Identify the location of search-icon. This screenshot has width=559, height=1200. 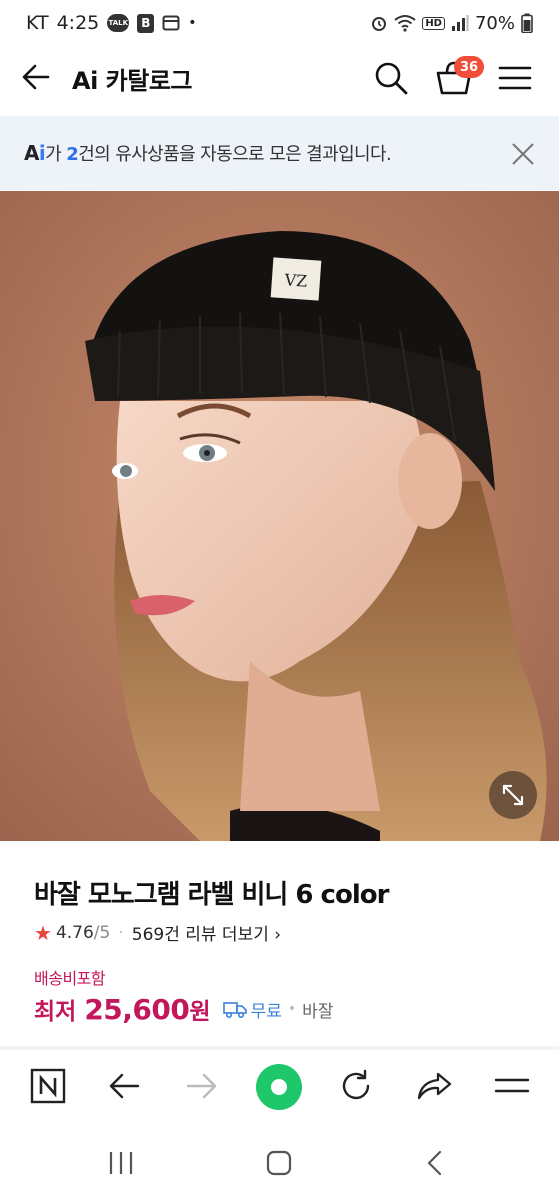
(391, 78).